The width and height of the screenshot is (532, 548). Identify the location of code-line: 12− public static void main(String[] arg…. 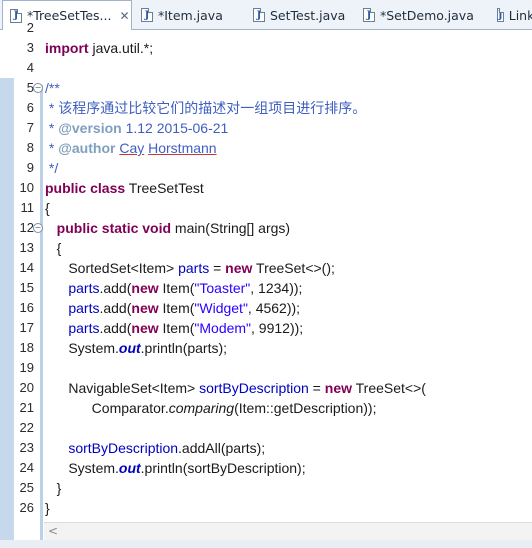
(266, 228).